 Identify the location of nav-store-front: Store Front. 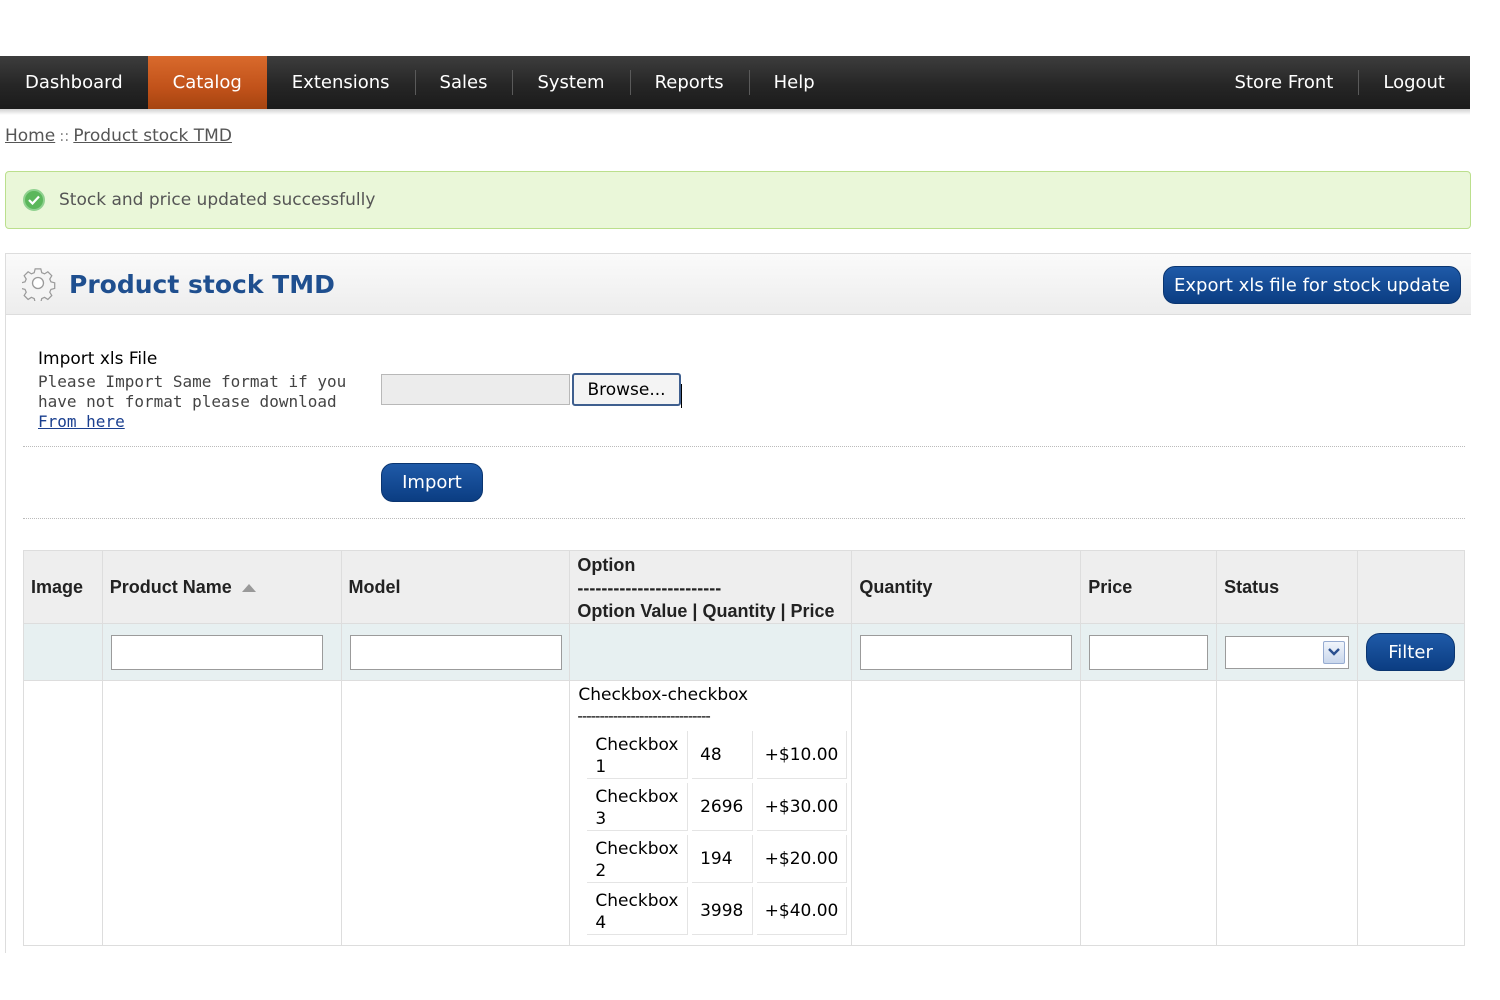
(1284, 82).